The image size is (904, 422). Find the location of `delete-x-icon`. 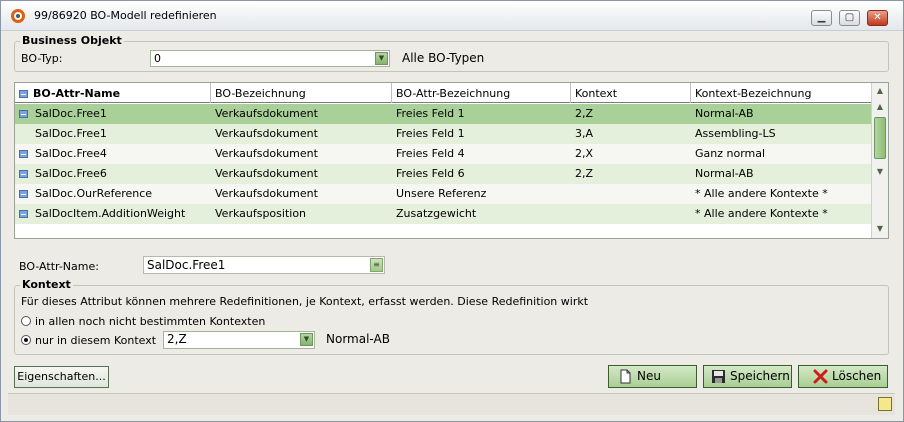

delete-x-icon is located at coordinates (820, 376).